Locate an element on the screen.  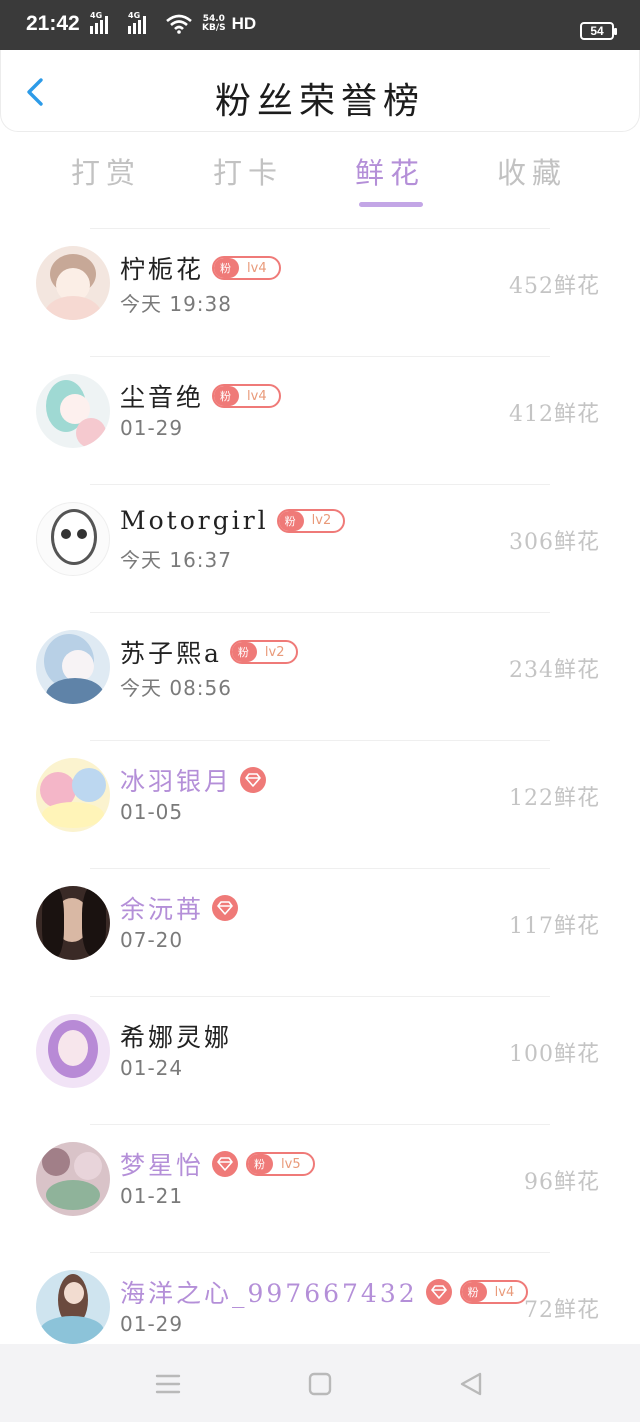
list-item: 尘音绝 粉 lv4 01-29 412鲜花 is located at coordinates (320, 420).